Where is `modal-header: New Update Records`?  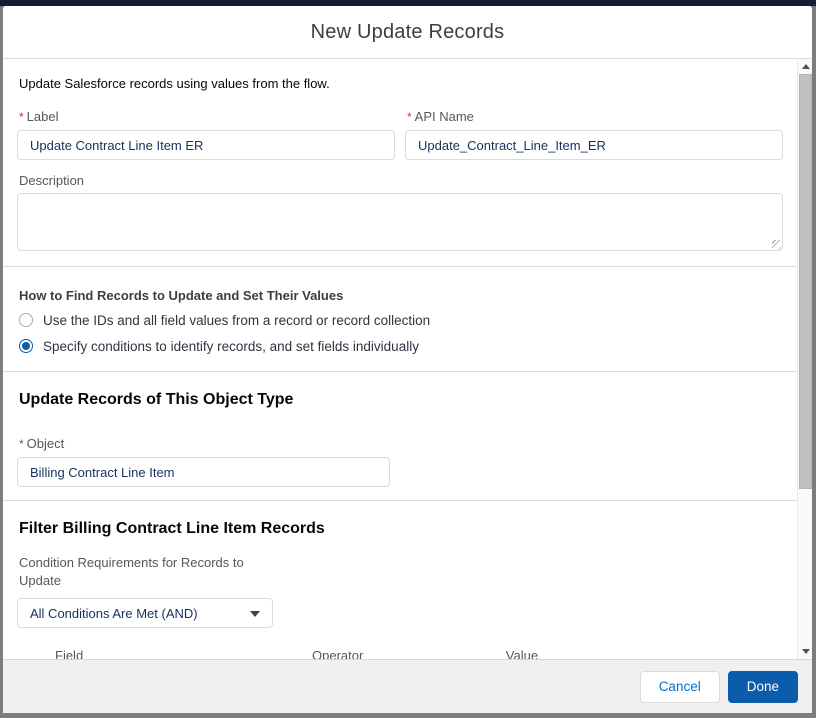 modal-header: New Update Records is located at coordinates (407, 32).